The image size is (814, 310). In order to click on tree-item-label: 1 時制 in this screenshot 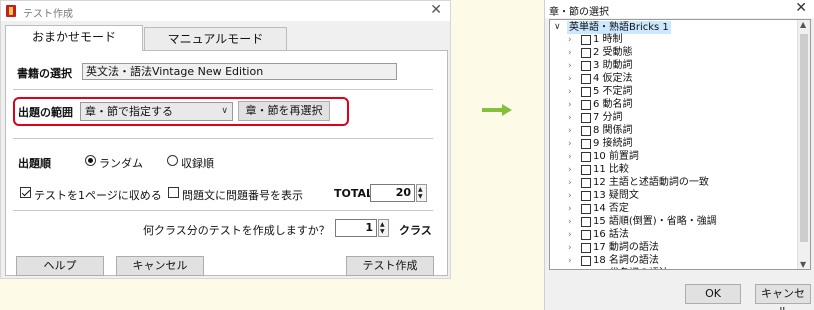, I will do `click(608, 39)`.